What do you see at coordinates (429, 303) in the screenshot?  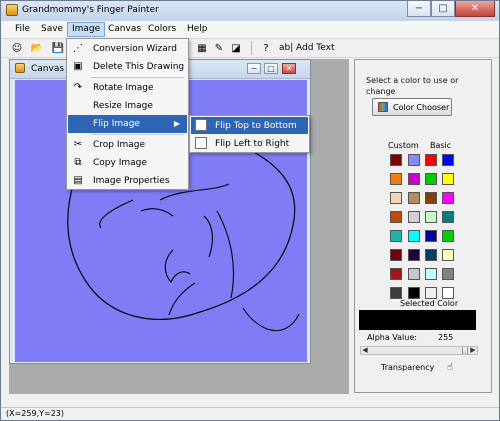 I see `selected-color-label: Selected Color` at bounding box center [429, 303].